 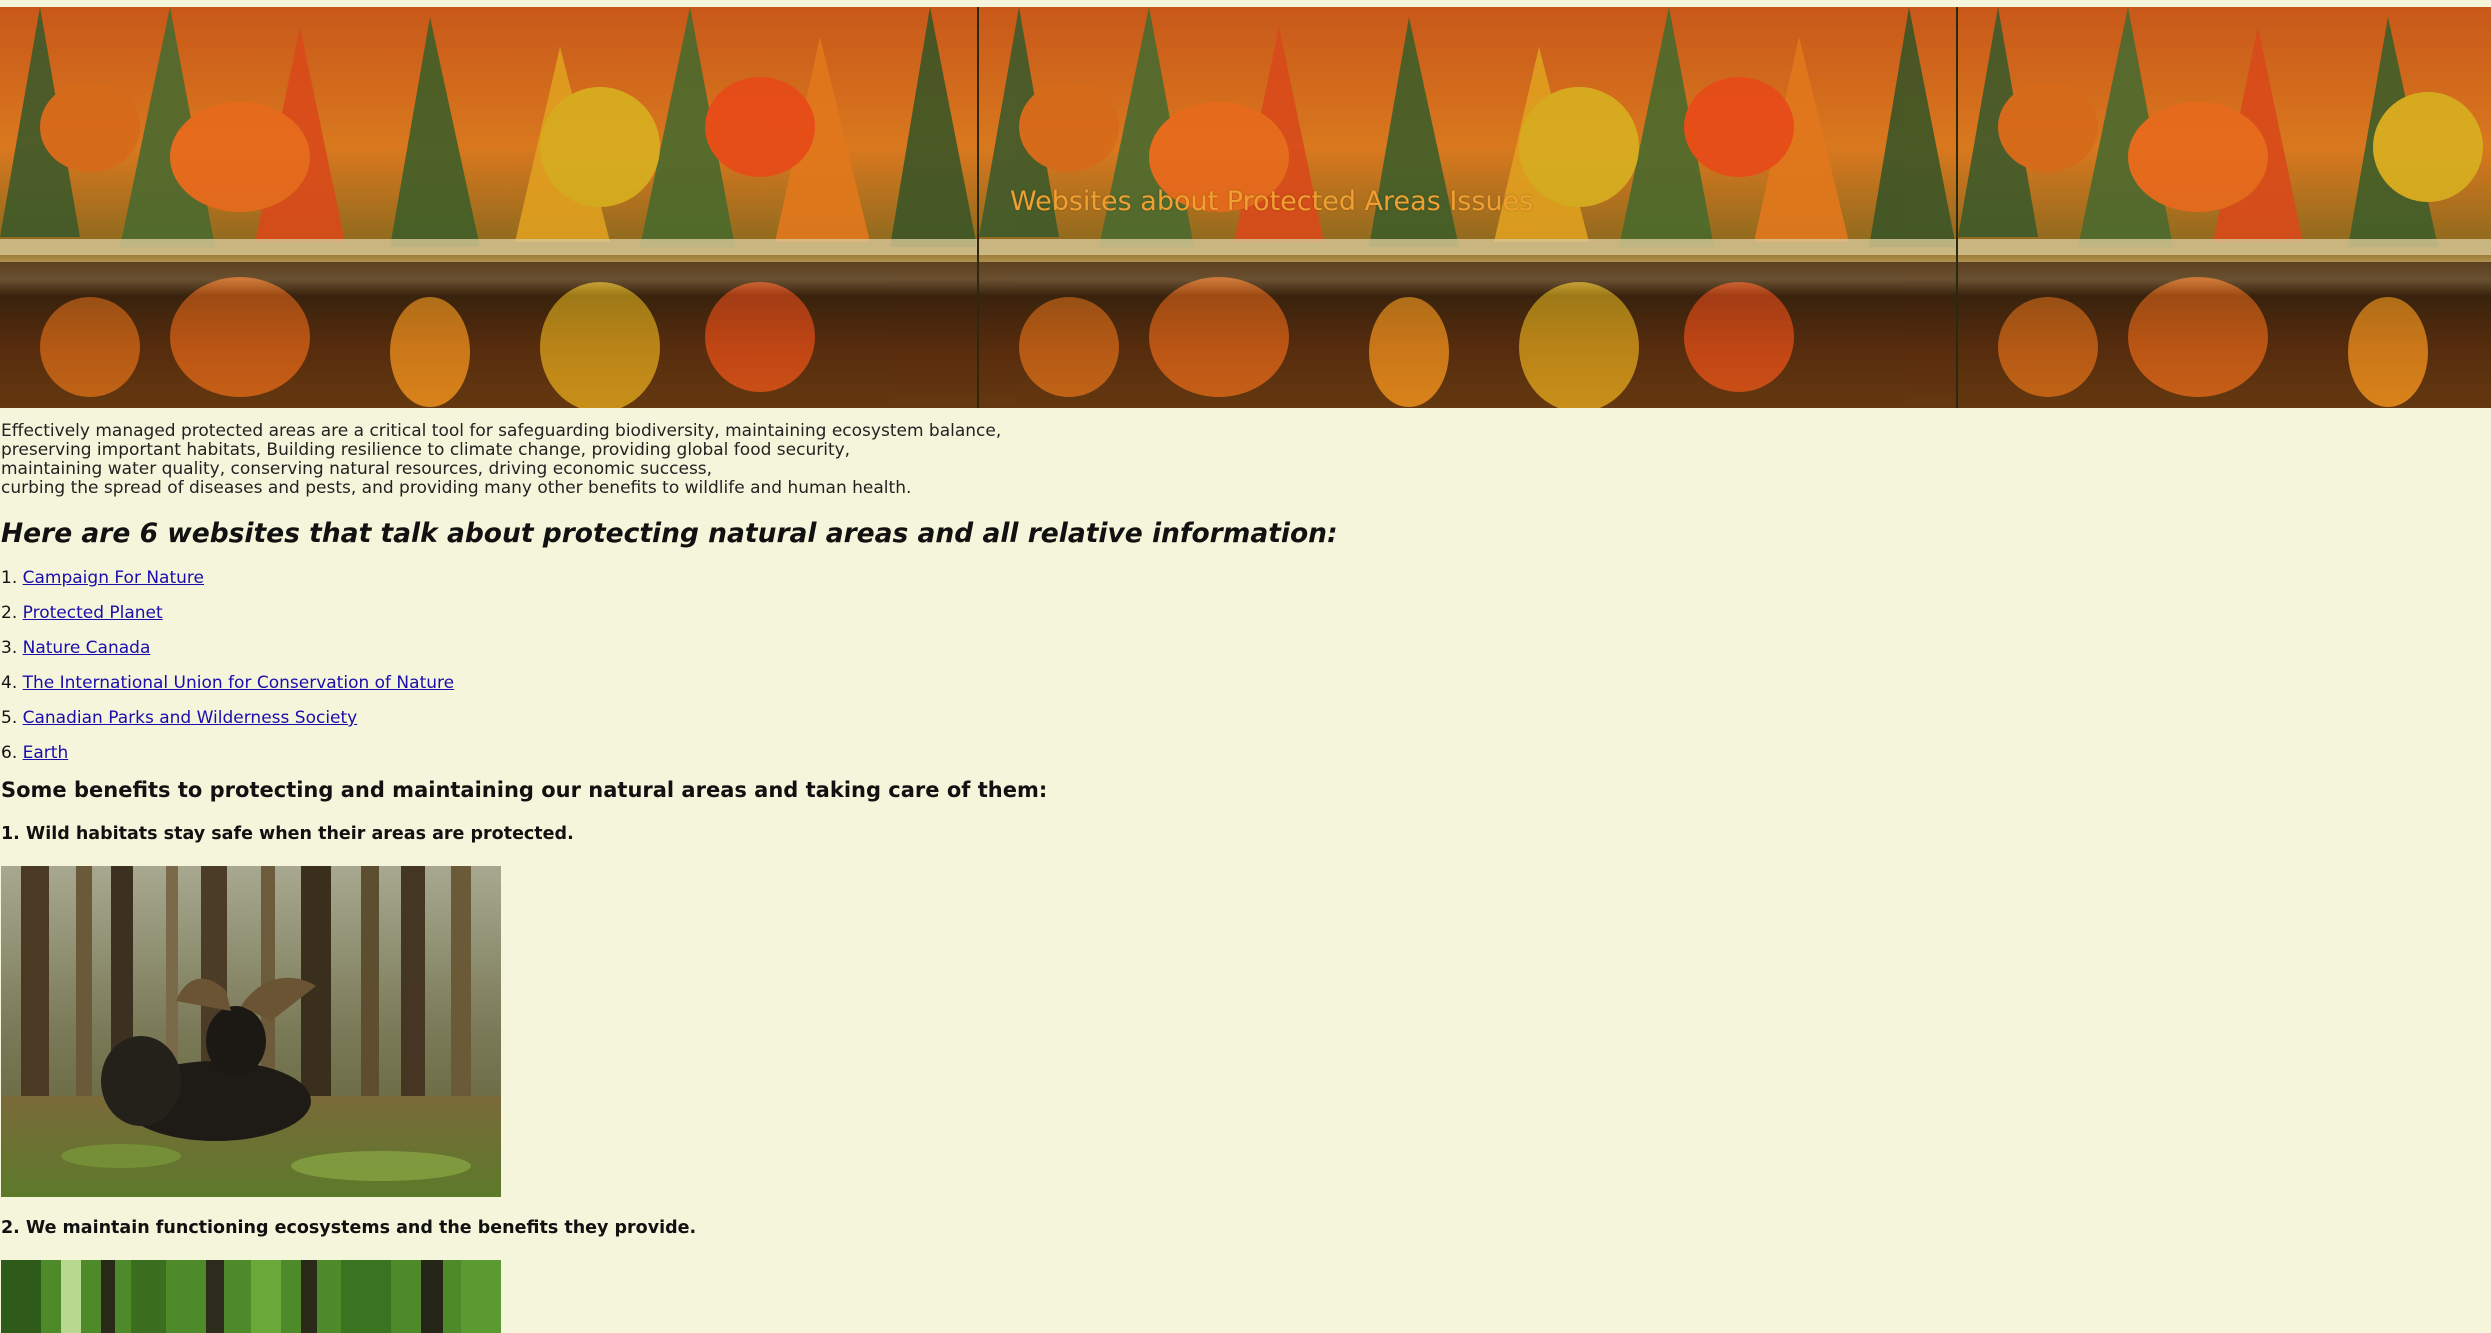 What do you see at coordinates (12, 718) in the screenshot?
I see `list-number: 5.` at bounding box center [12, 718].